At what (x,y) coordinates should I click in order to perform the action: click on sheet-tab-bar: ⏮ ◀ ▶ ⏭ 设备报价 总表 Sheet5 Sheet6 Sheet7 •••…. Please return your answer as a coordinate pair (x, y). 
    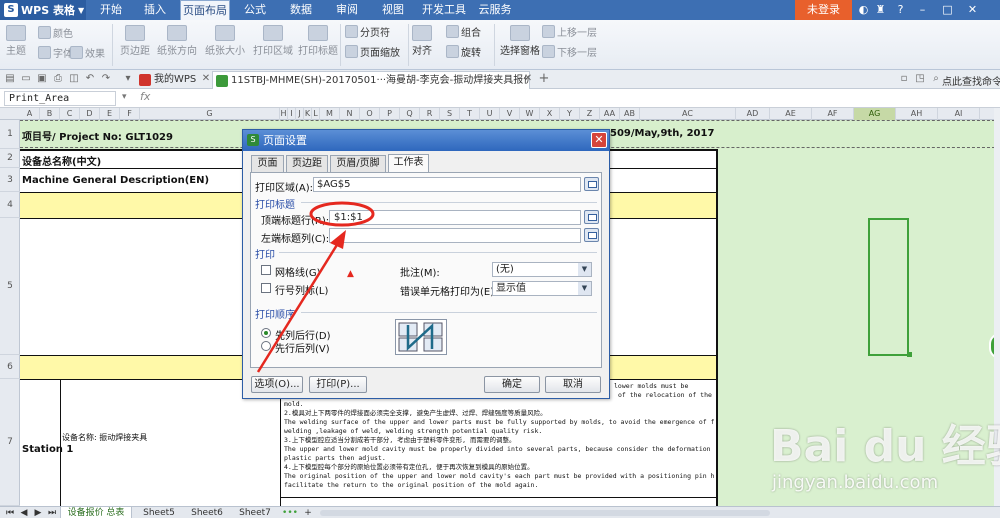
    Looking at the image, I should click on (500, 512).